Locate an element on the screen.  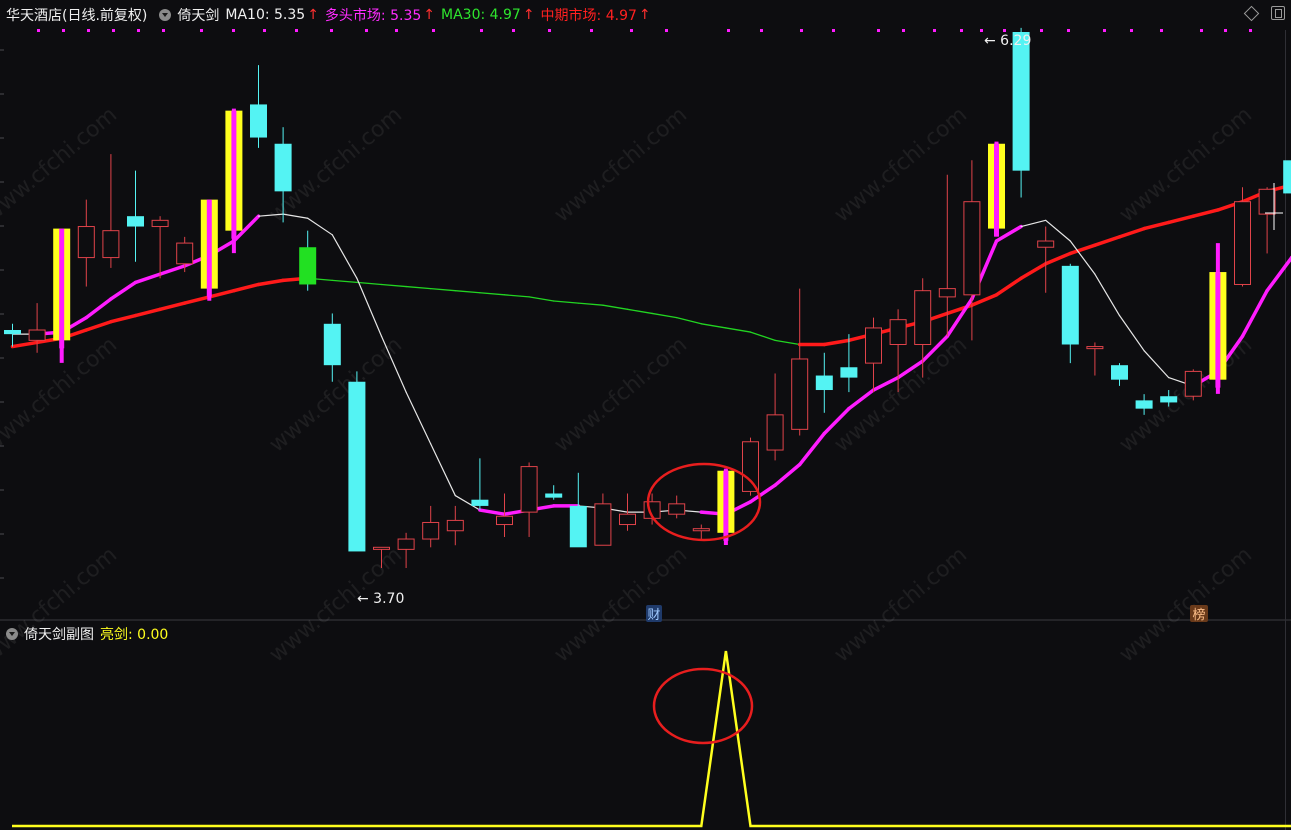
bull-arrow-icon: ↑ is located at coordinates (429, 15).